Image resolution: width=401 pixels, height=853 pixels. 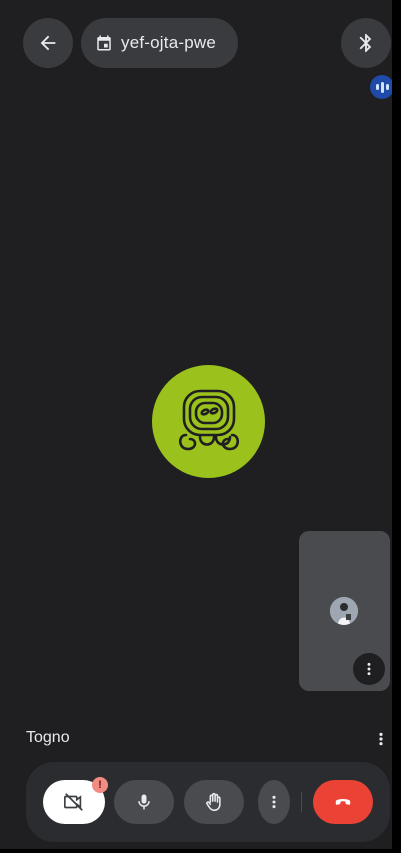 I want to click on controls-divider, so click(x=301, y=802).